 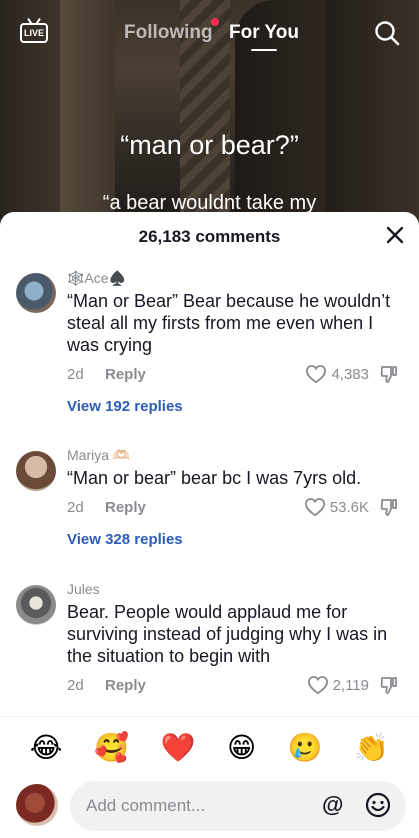 I want to click on like-button: 2,119, so click(x=338, y=685).